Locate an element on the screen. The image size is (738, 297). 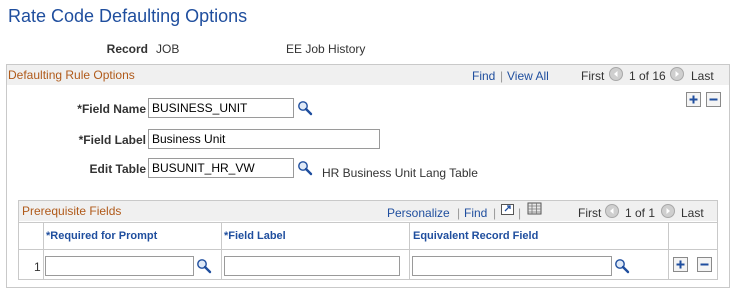
field-name-input is located at coordinates (221, 108).